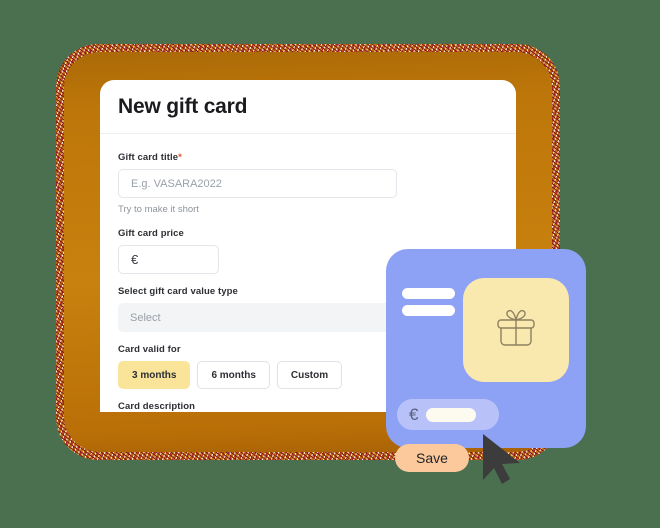  Describe the element at coordinates (145, 317) in the screenshot. I see `gift-card-value-type-placeholder: Select` at that location.